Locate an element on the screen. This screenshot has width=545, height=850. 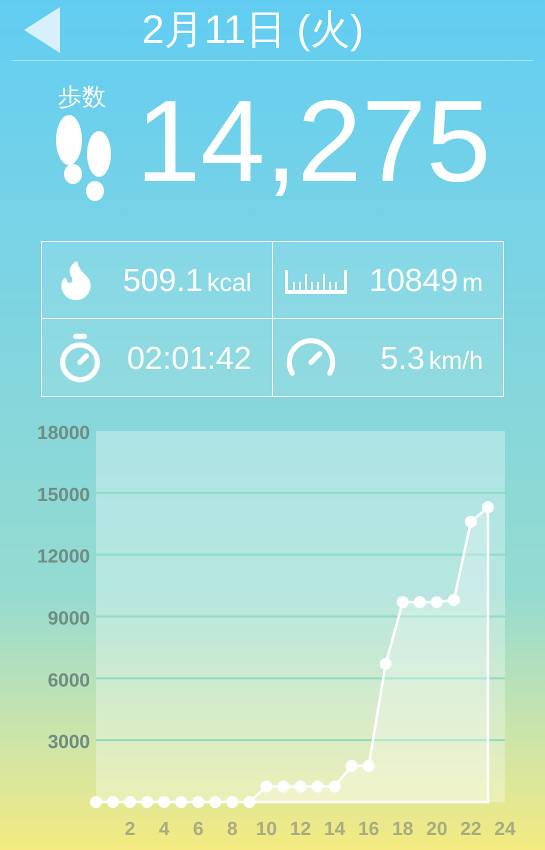
axis-label: 10 is located at coordinates (266, 829).